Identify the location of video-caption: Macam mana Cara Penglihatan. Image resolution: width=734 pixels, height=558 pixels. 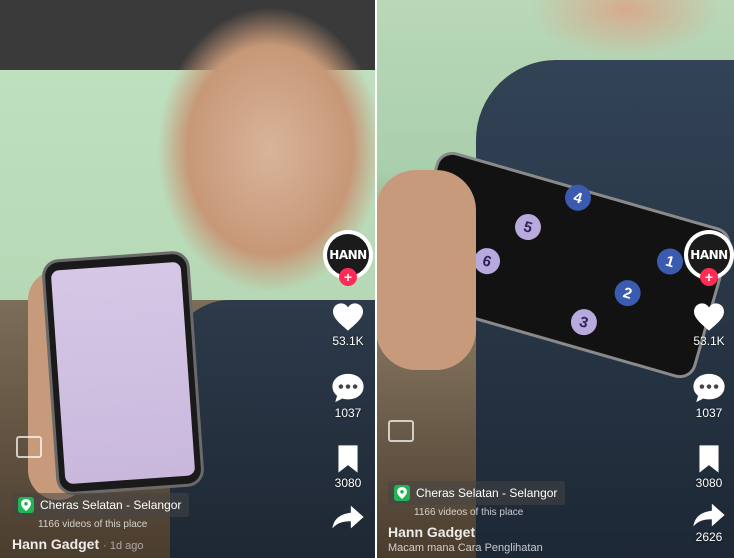
(526, 548).